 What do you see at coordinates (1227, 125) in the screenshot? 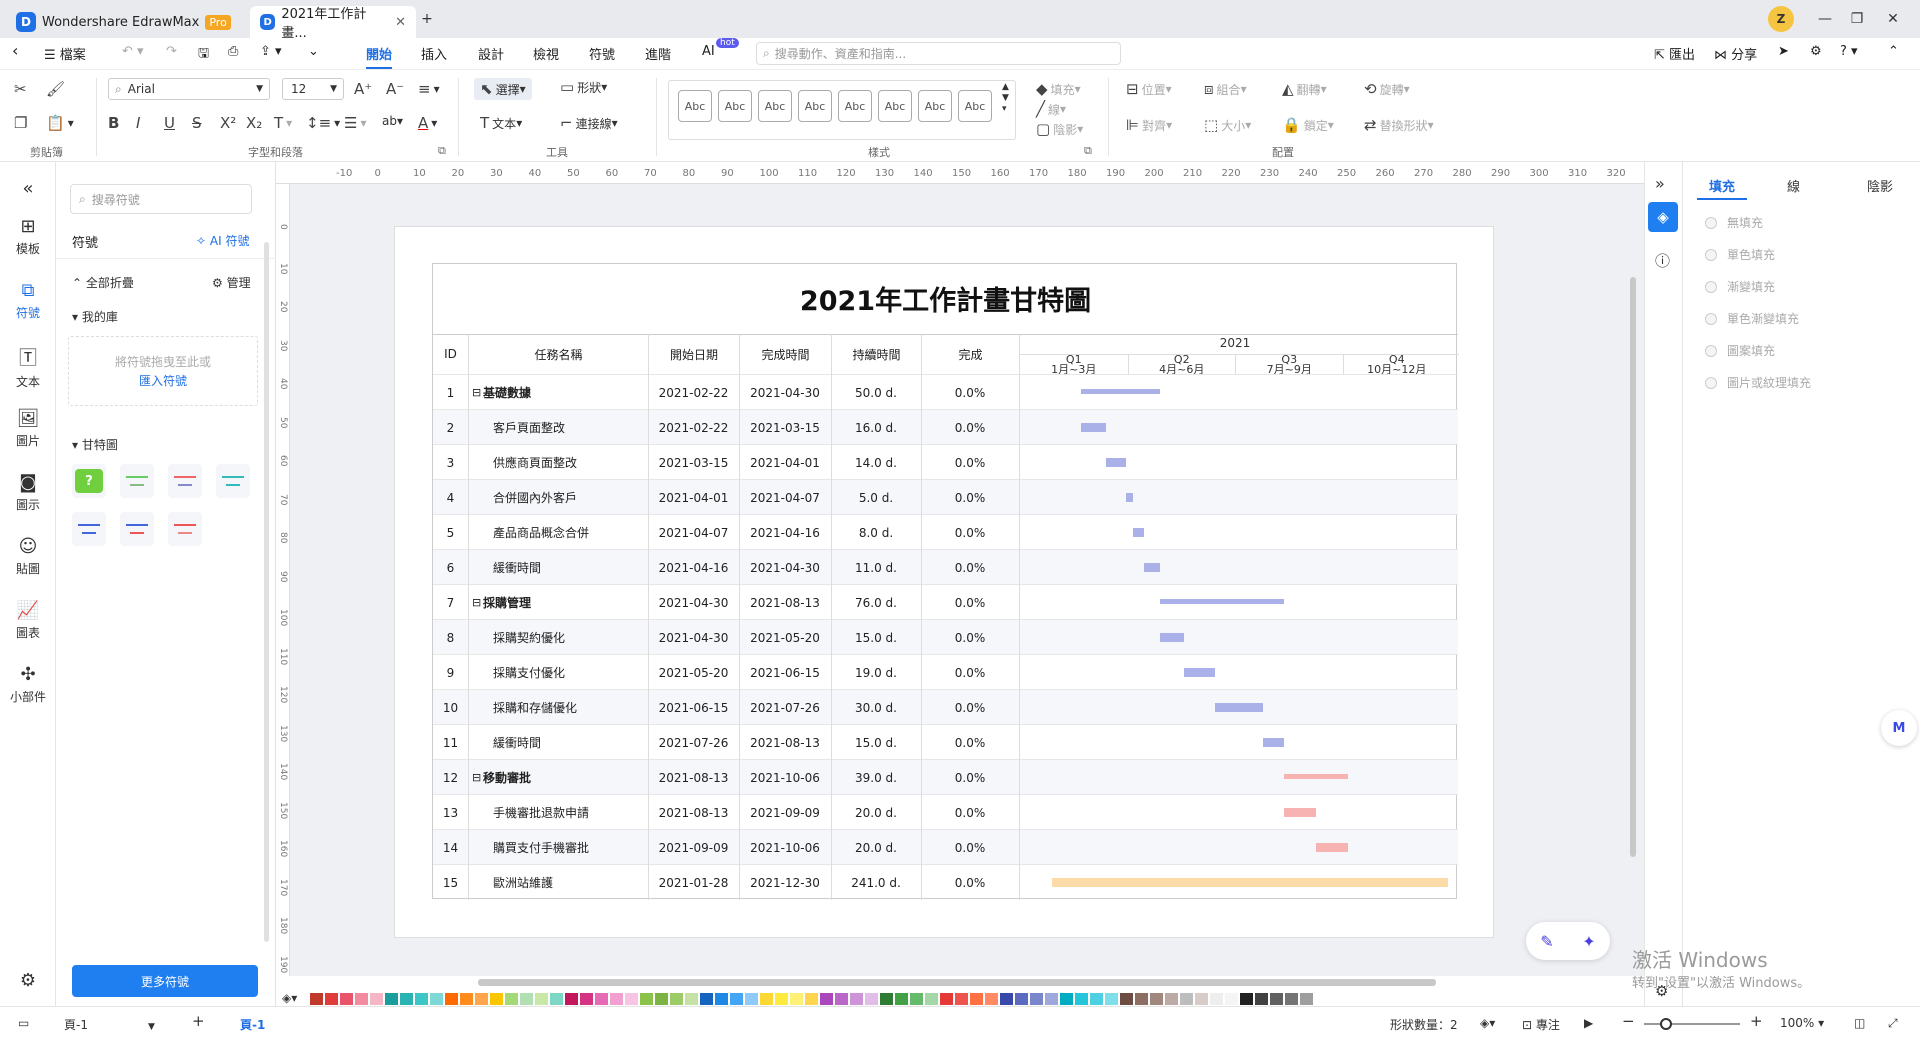
I see `size-button: ⬚ 大小 ▾` at bounding box center [1227, 125].